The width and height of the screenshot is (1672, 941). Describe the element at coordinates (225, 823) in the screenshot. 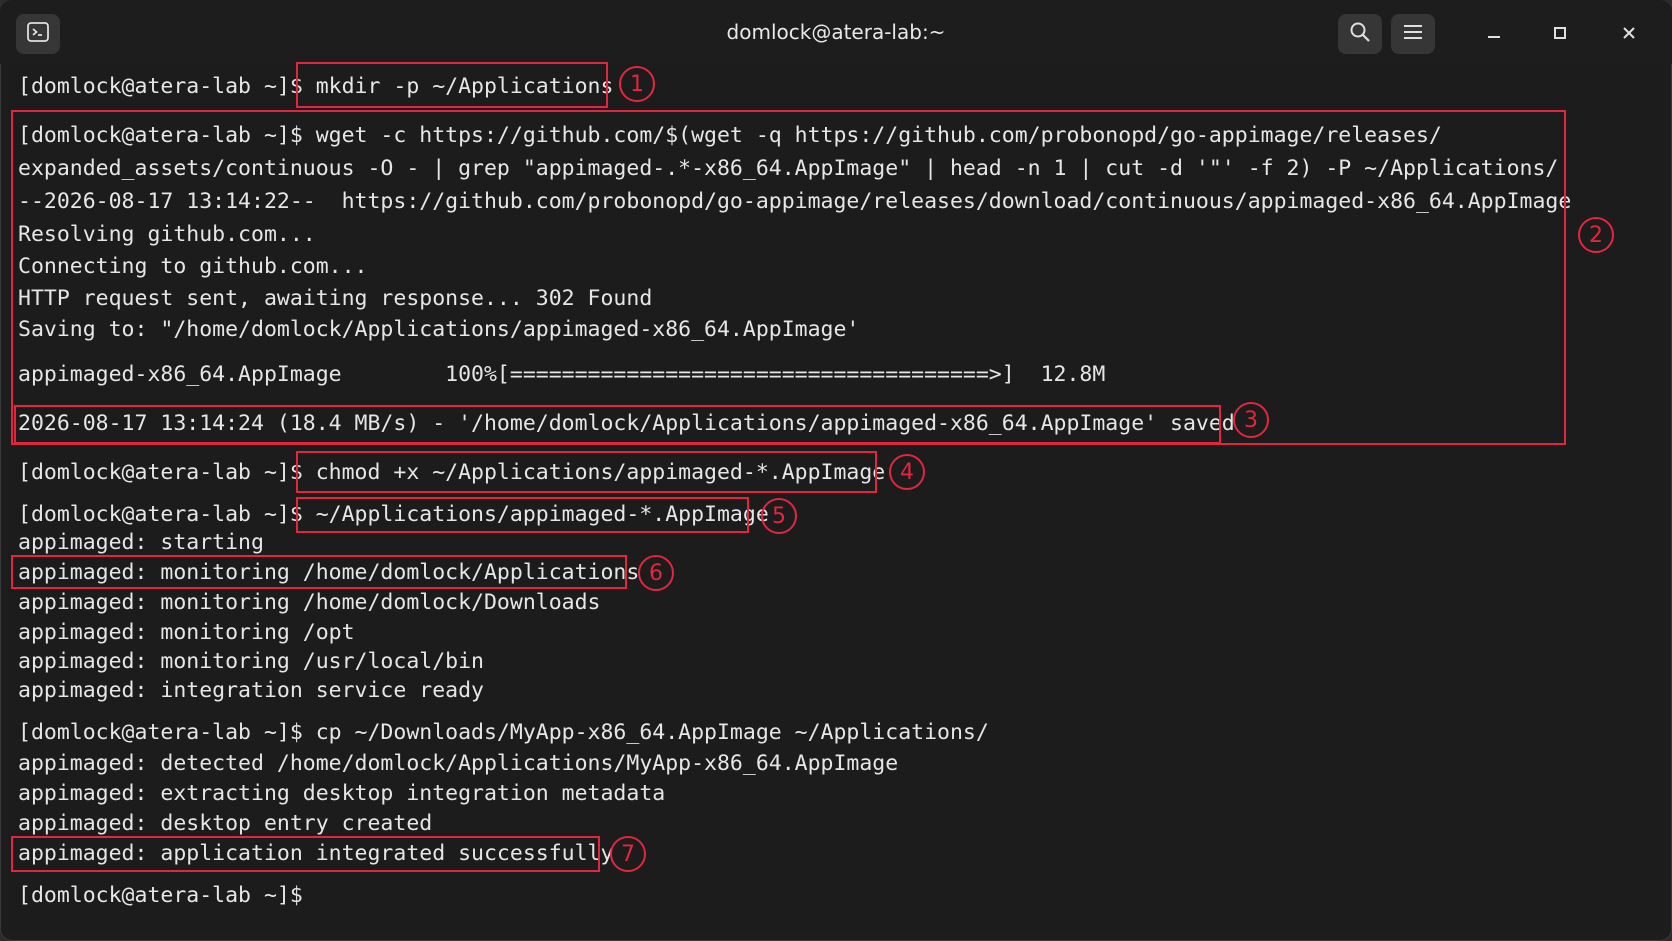

I see `terminal-line: appimaged: desktop entry created` at that location.